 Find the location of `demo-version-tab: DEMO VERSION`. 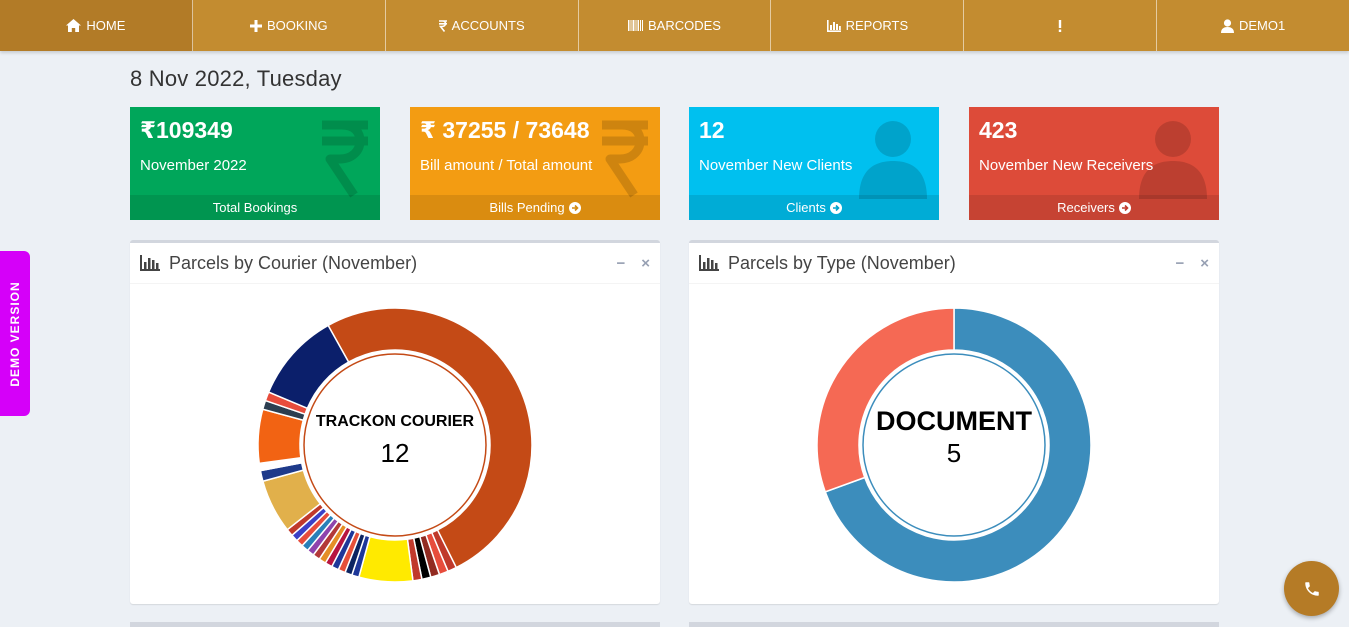

demo-version-tab: DEMO VERSION is located at coordinates (15, 333).